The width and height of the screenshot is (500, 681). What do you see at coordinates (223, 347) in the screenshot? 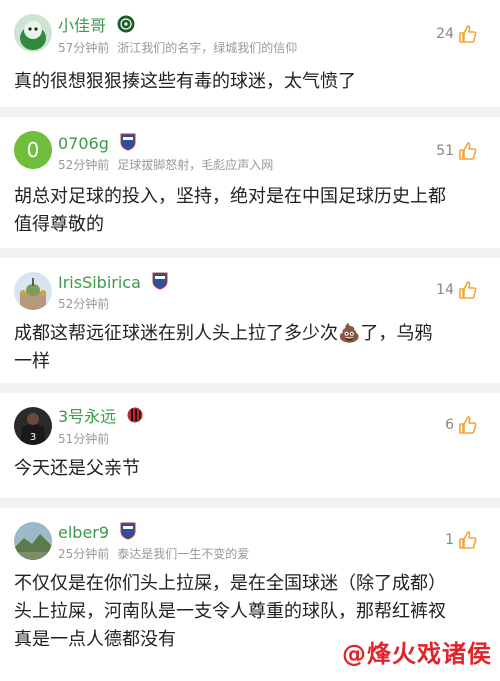
I see `comment-text: 成都这帮远征球迷在别人头上拉了多少次💩了，乌鸦 一样` at bounding box center [223, 347].